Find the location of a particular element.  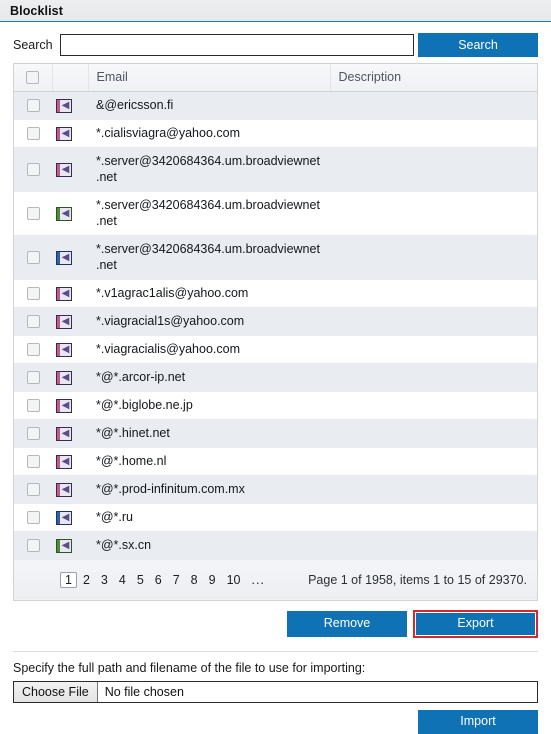

search-input is located at coordinates (236, 45).